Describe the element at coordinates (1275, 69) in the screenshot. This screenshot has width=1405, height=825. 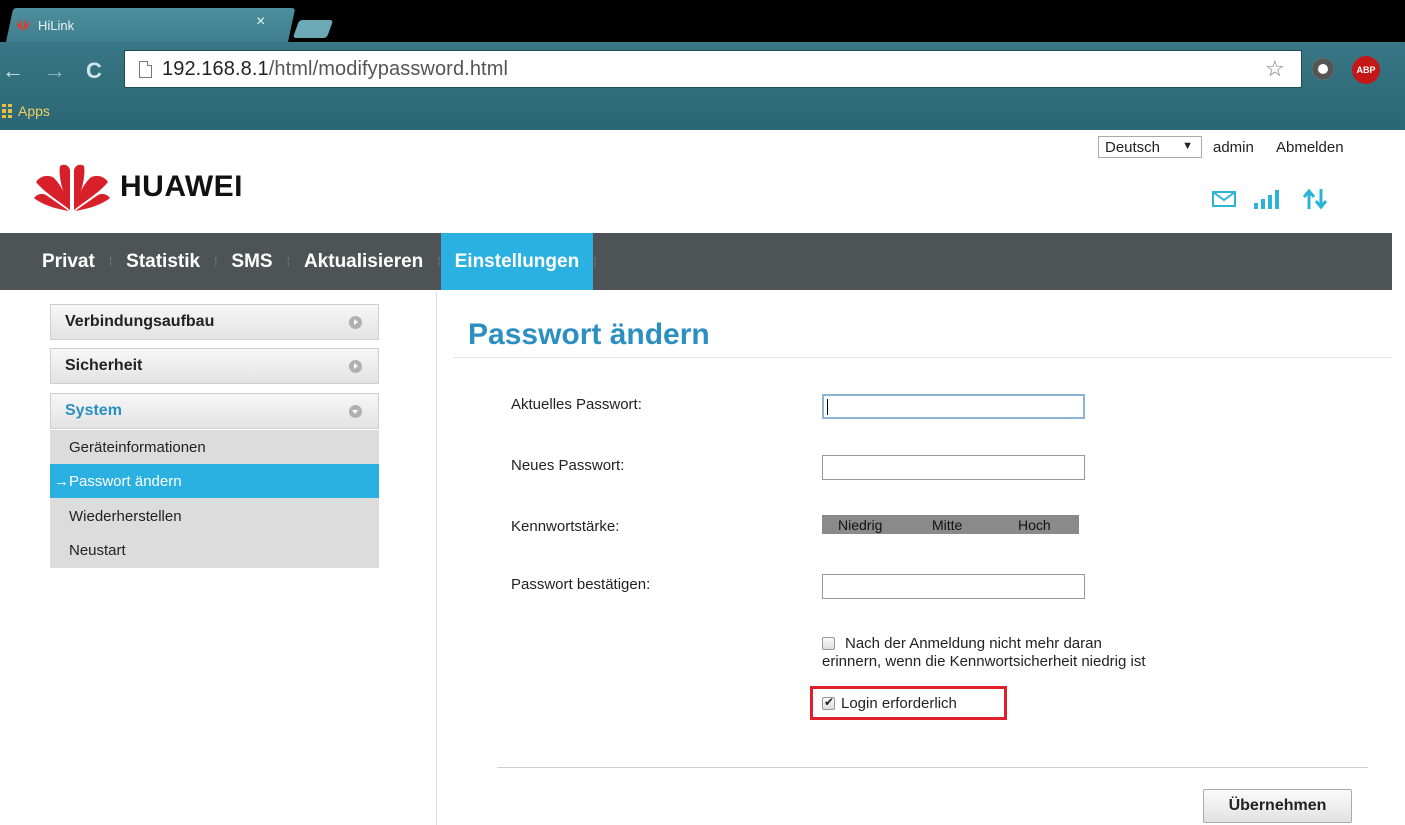
I see `bookmark-star-icon: ☆` at that location.